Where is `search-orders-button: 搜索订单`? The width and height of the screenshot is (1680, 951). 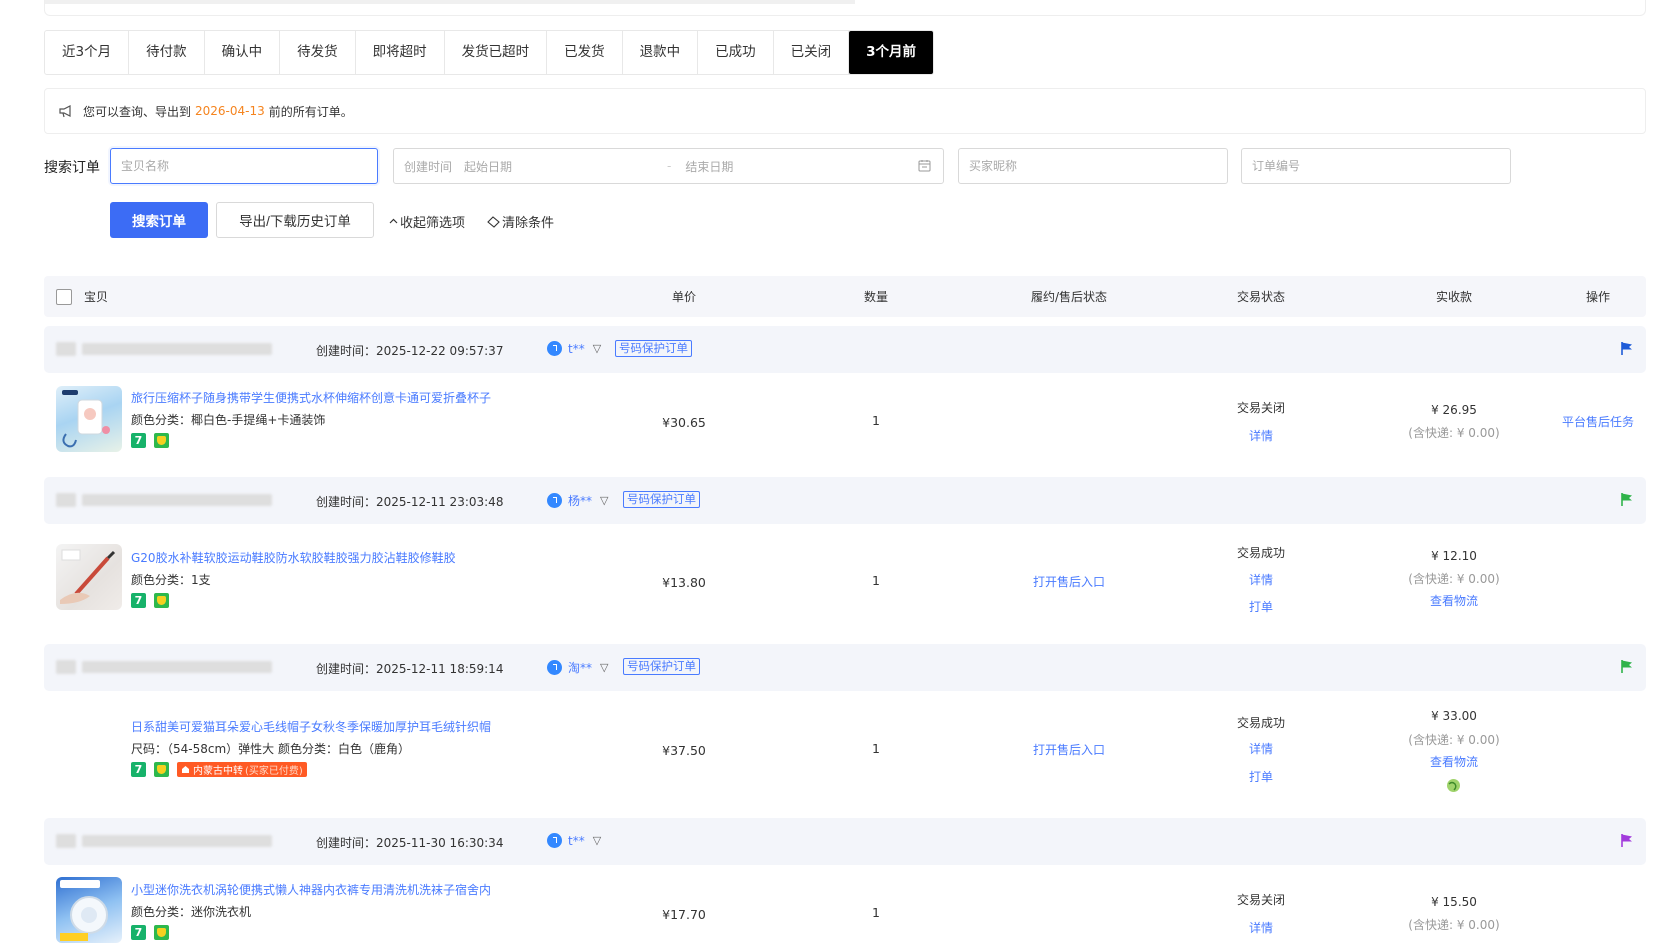 search-orders-button: 搜索订单 is located at coordinates (159, 220).